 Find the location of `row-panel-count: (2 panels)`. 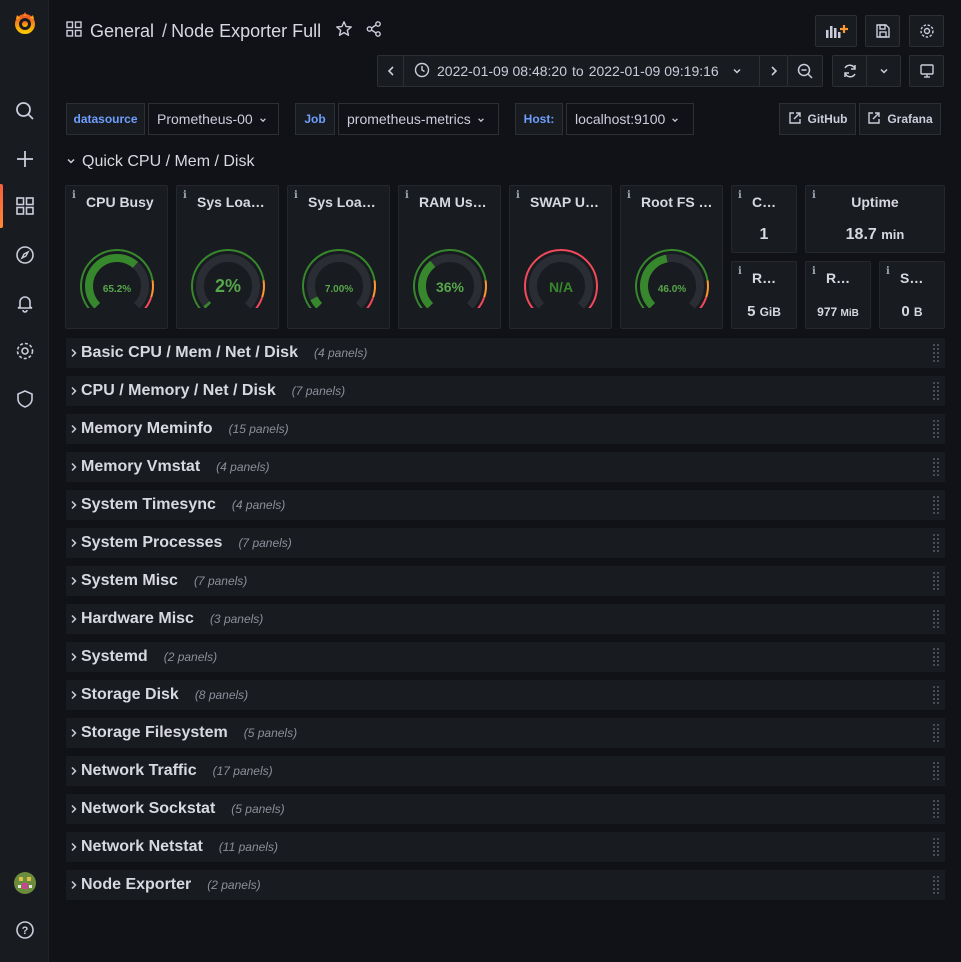

row-panel-count: (2 panels) is located at coordinates (234, 885).